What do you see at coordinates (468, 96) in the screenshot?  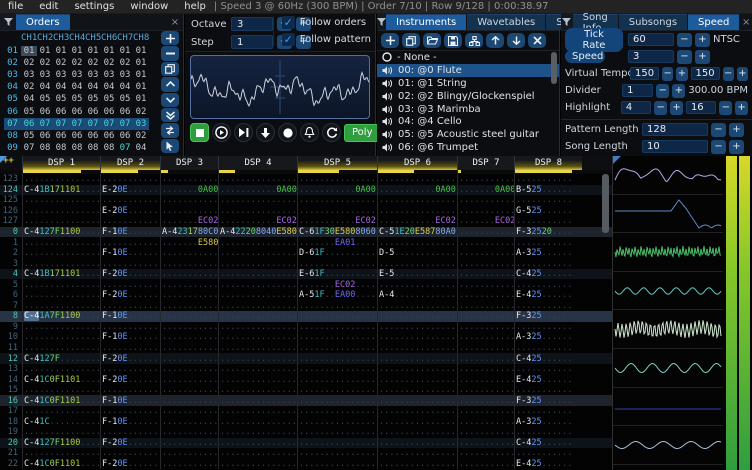 I see `instrument-item: 02: @2 Blingy/Glockenspiel` at bounding box center [468, 96].